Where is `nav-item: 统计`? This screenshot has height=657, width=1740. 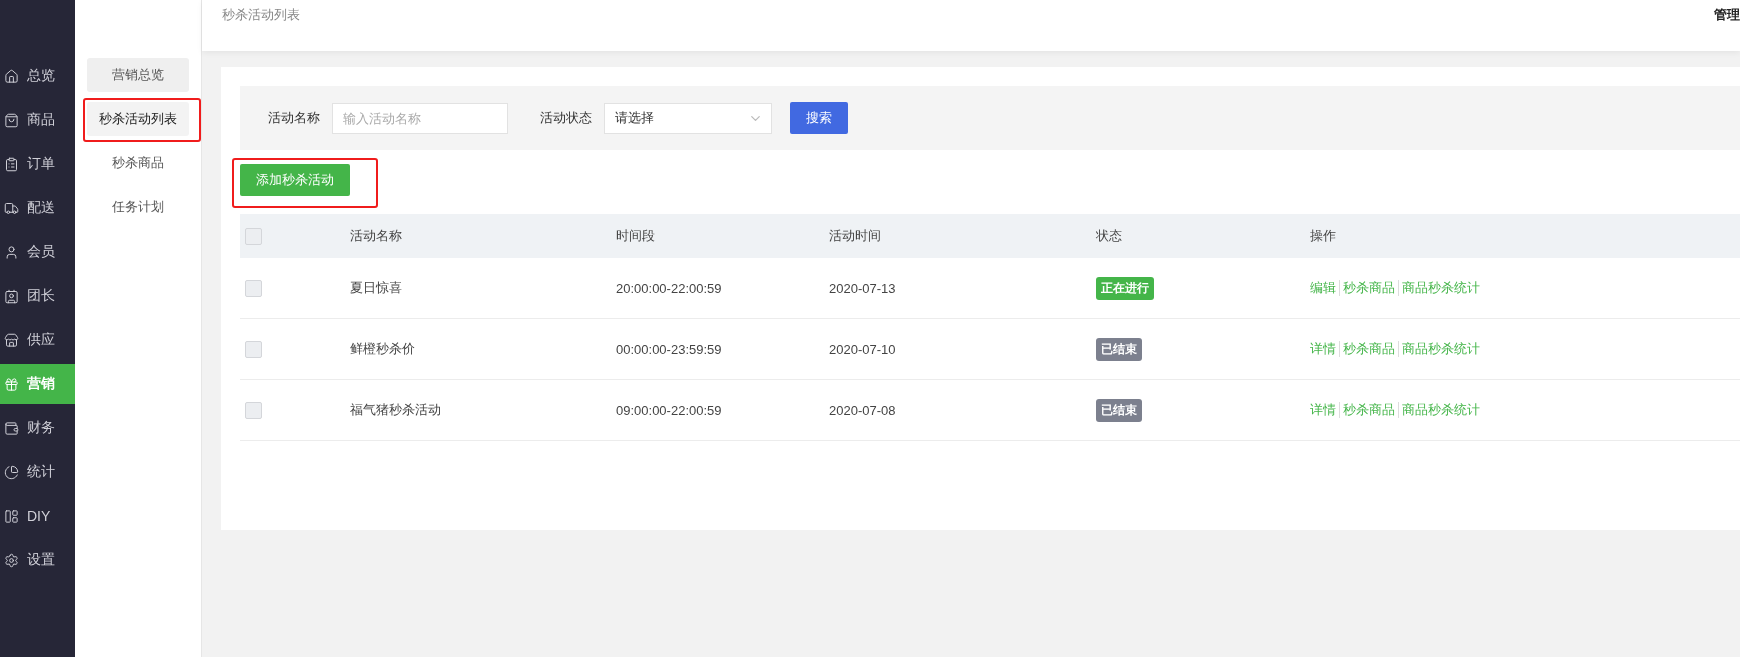 nav-item: 统计 is located at coordinates (37, 472).